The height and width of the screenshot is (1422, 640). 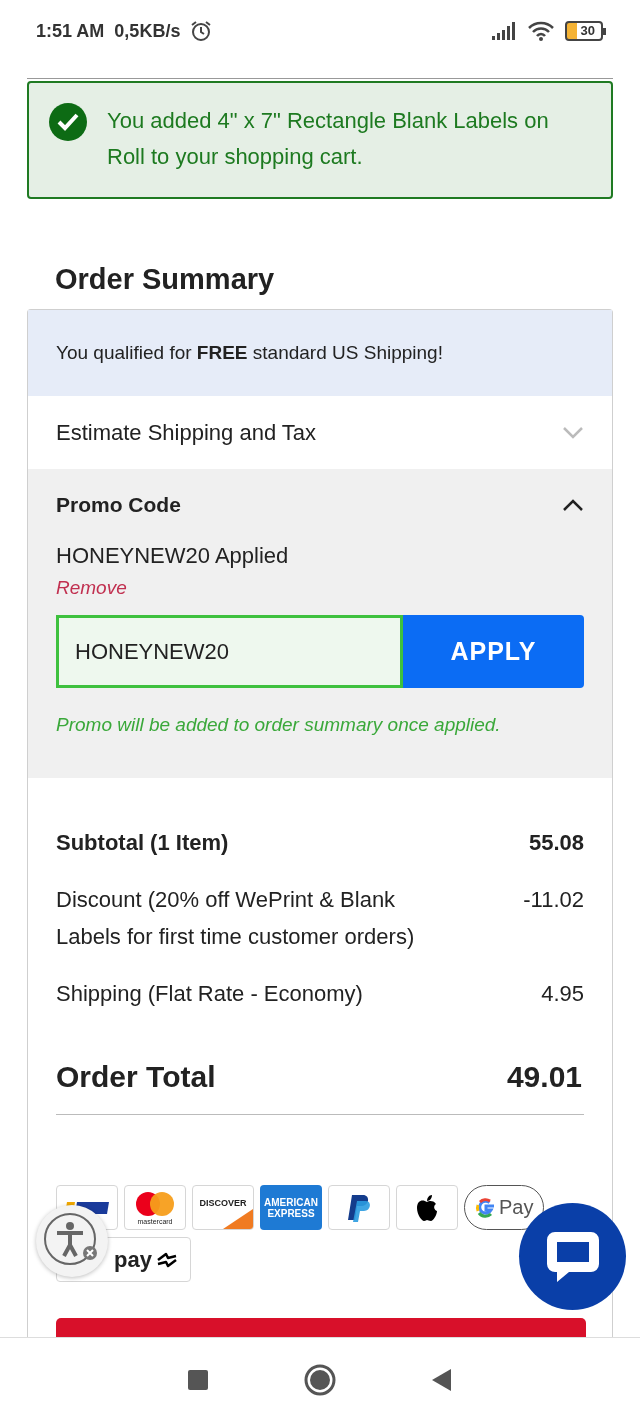 I want to click on back-icon, so click(x=442, y=1380).